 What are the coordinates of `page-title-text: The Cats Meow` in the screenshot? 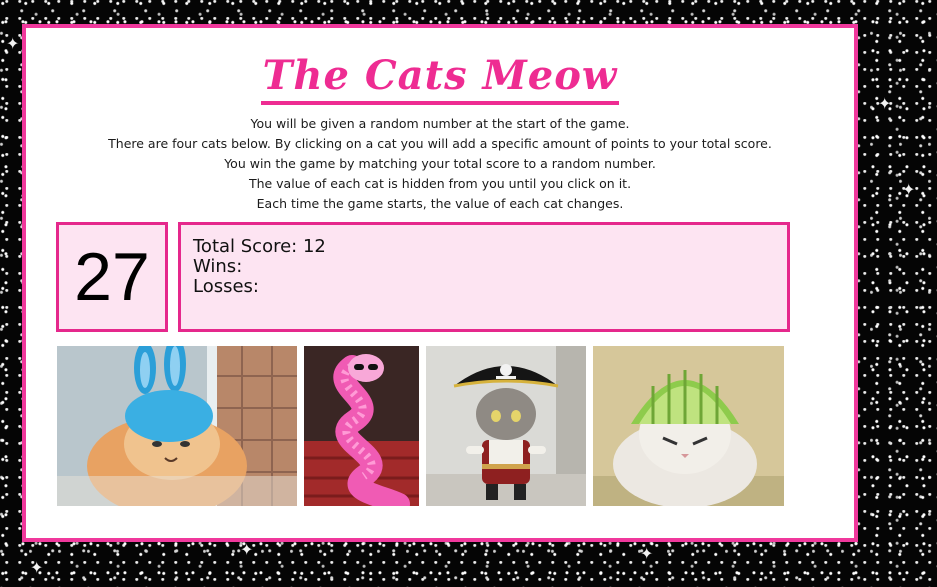 It's located at (440, 78).